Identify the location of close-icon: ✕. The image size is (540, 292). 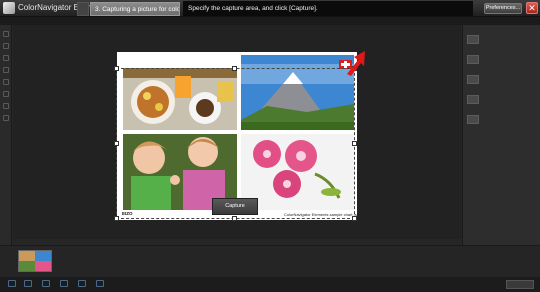
(532, 8).